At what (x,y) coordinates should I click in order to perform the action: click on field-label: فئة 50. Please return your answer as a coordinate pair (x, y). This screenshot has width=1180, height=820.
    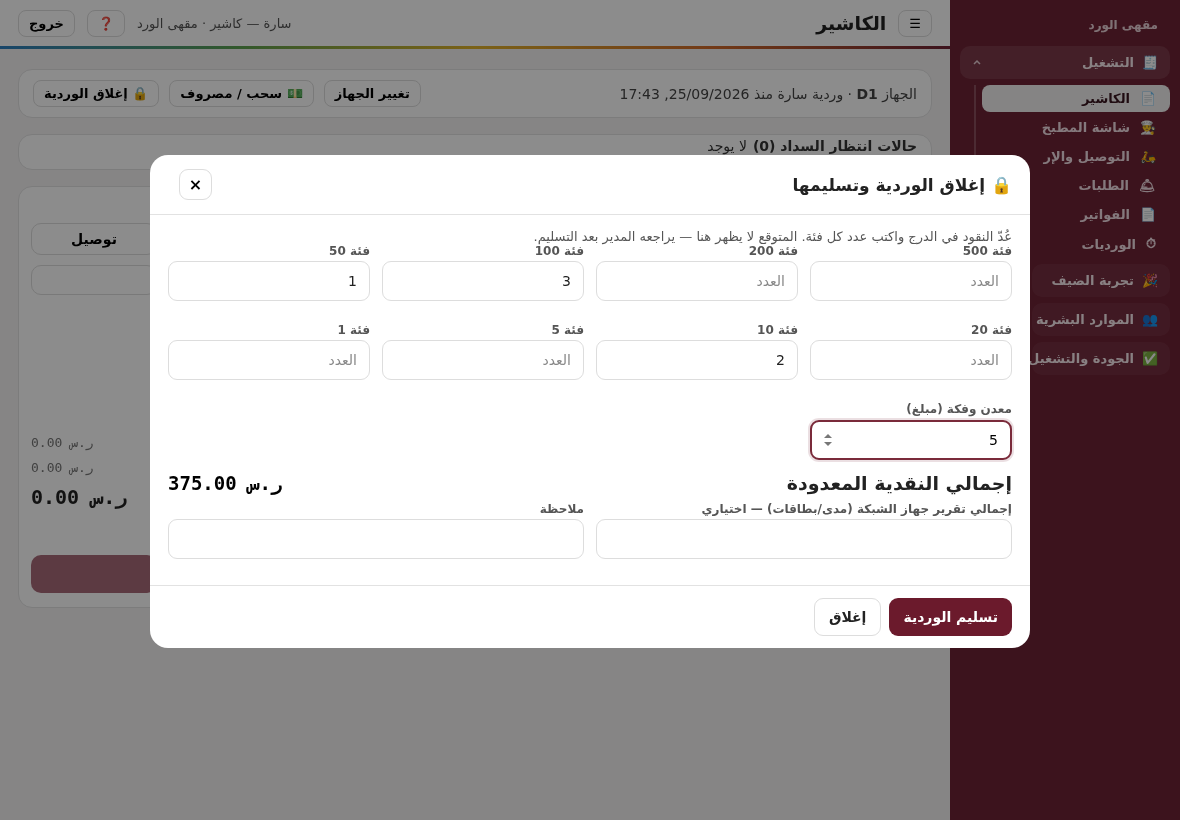
    Looking at the image, I should click on (349, 251).